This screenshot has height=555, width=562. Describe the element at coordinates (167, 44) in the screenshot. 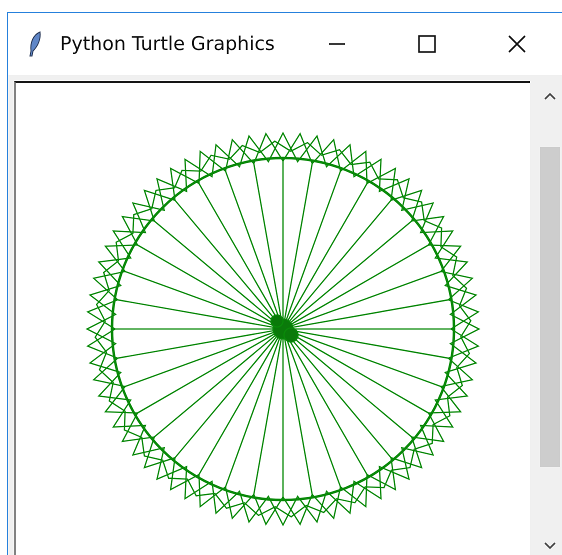

I see `window-title: Python Turtle Graphics` at that location.